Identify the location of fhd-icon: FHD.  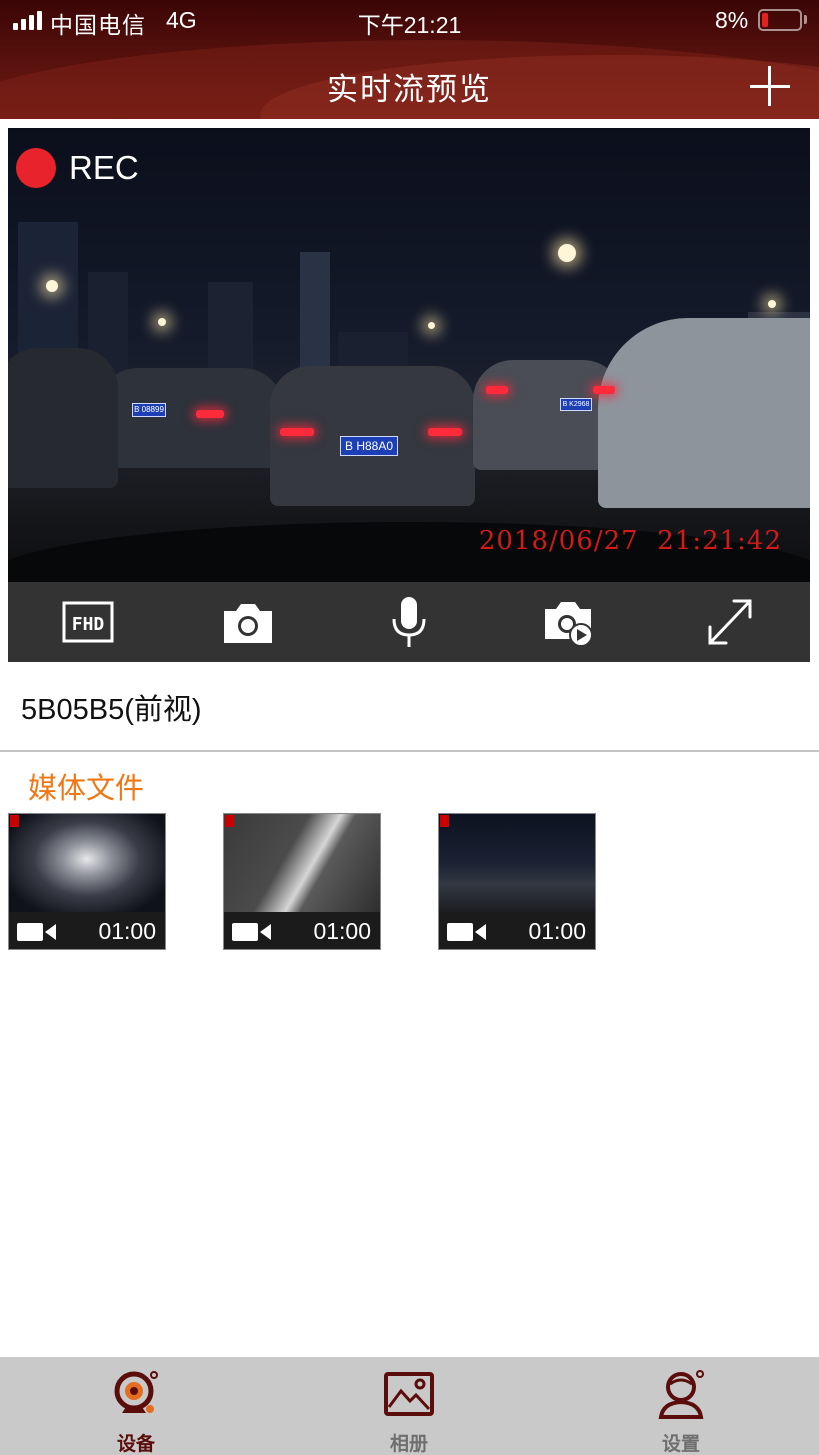
(88, 622).